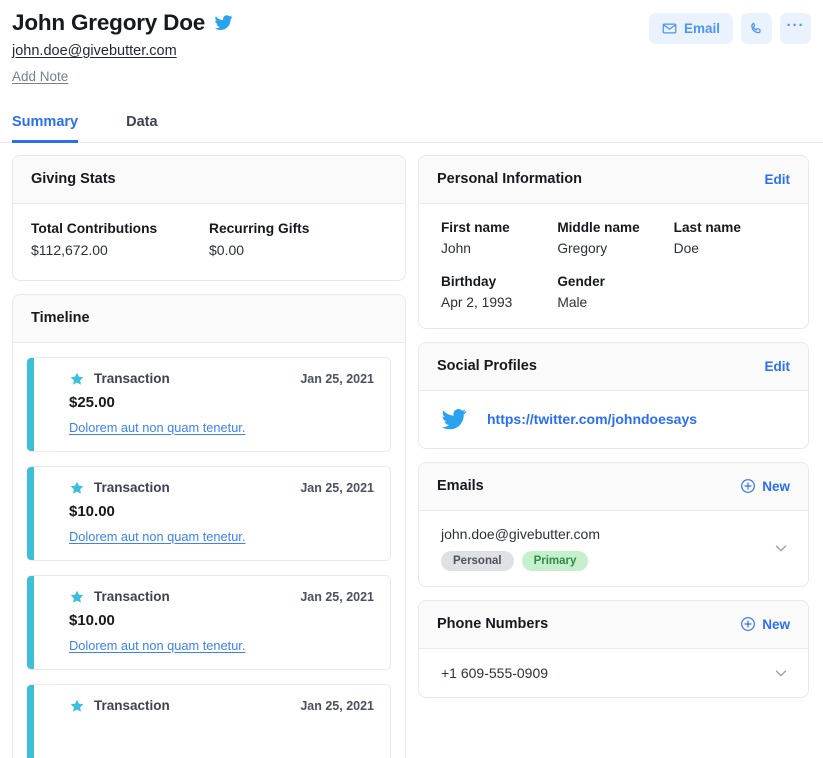 This screenshot has height=758, width=823. What do you see at coordinates (40, 76) in the screenshot?
I see `add-note-link: Add Note` at bounding box center [40, 76].